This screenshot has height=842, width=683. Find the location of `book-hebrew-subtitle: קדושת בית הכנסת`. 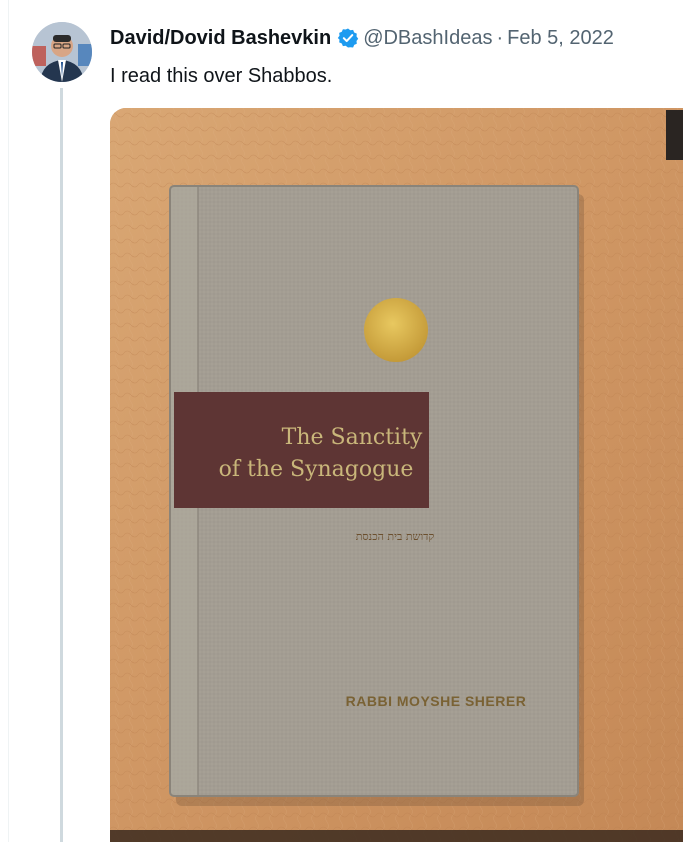

book-hebrew-subtitle: קדושת בית הכנסת is located at coordinates (395, 536).